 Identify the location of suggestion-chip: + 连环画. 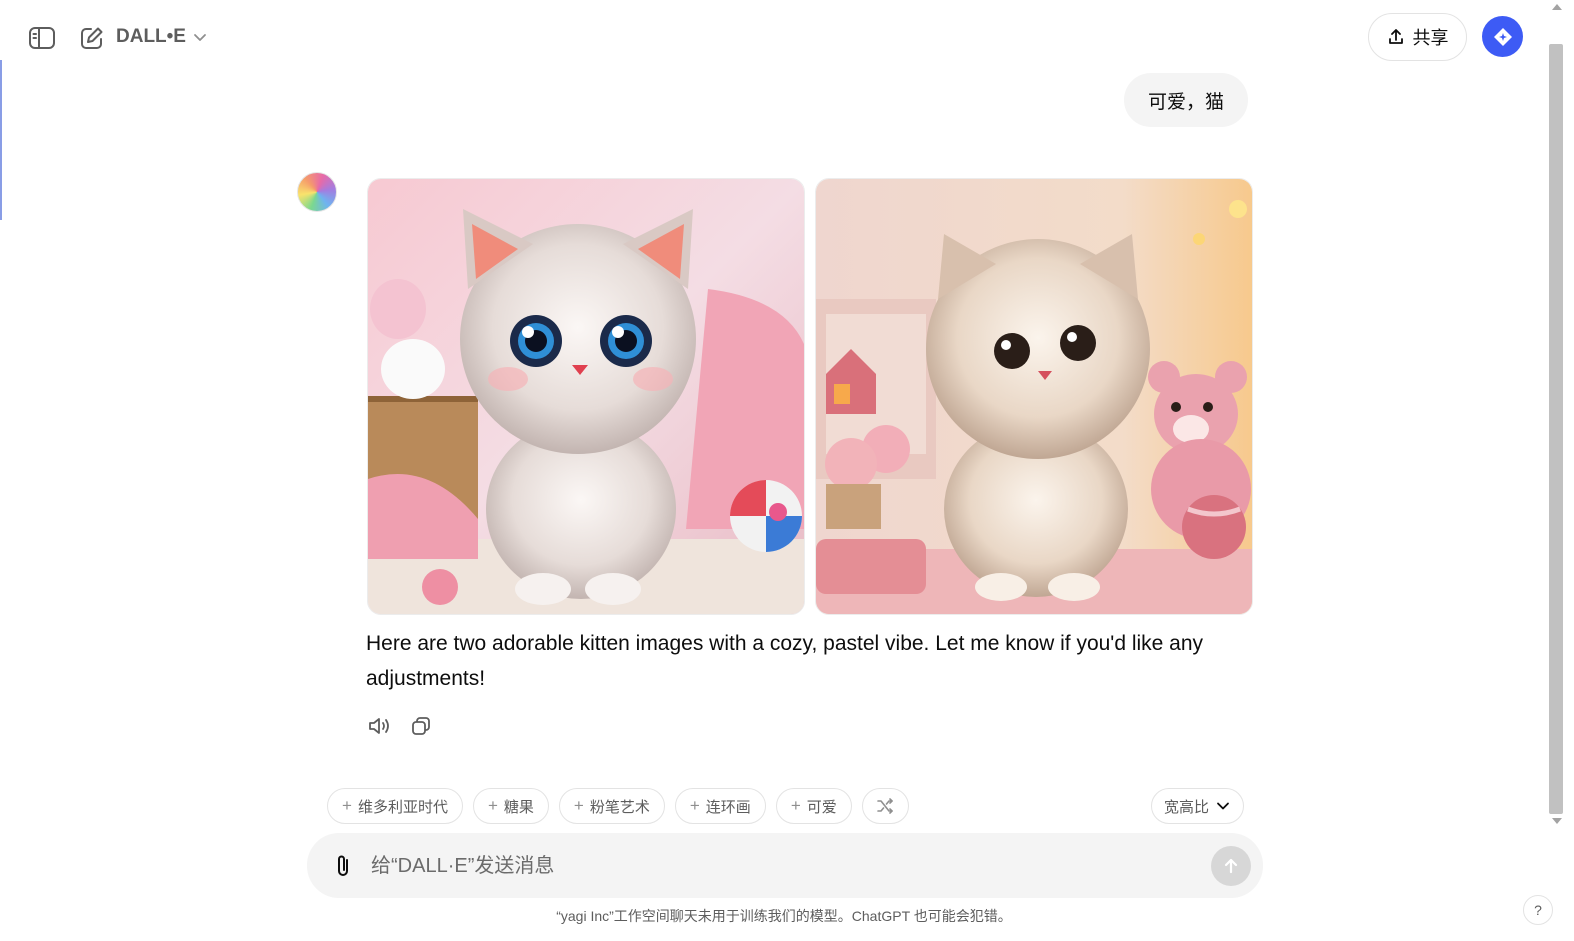
(720, 806).